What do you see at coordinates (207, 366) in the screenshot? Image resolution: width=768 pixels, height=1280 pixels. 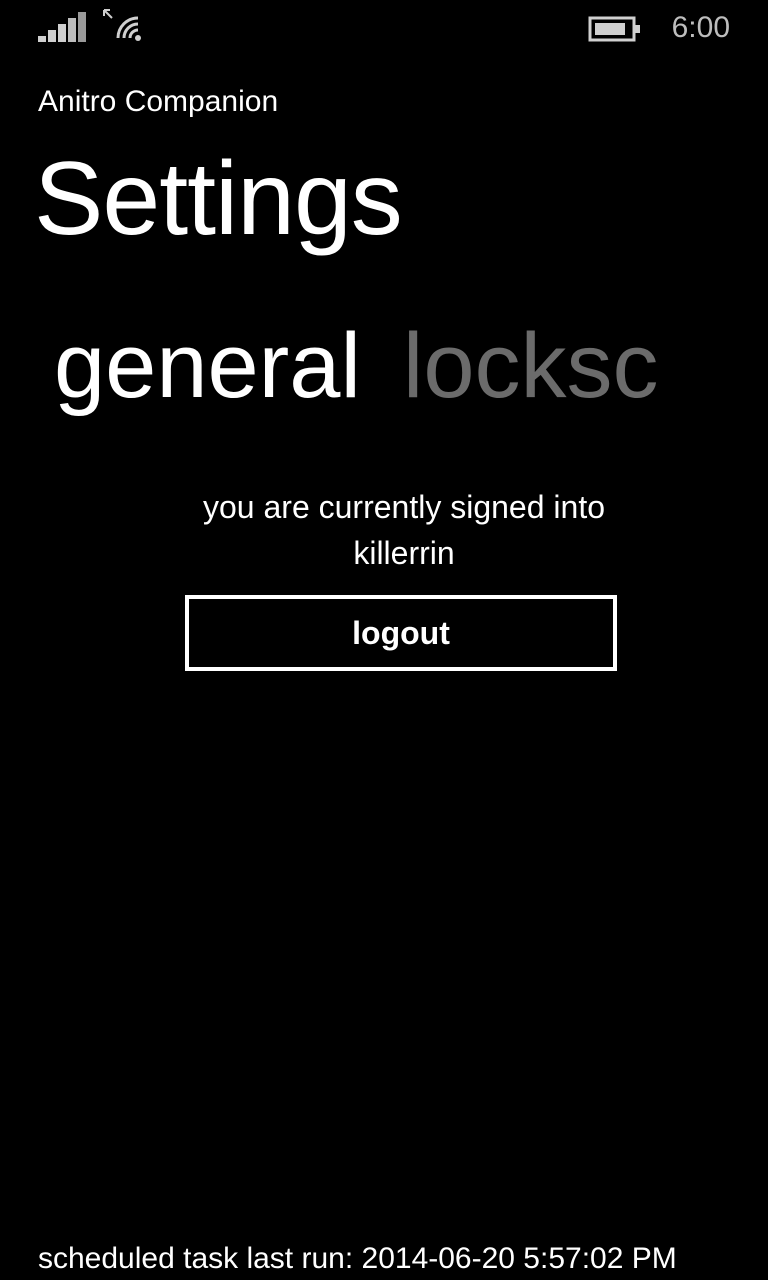 I see `tab-general: general` at bounding box center [207, 366].